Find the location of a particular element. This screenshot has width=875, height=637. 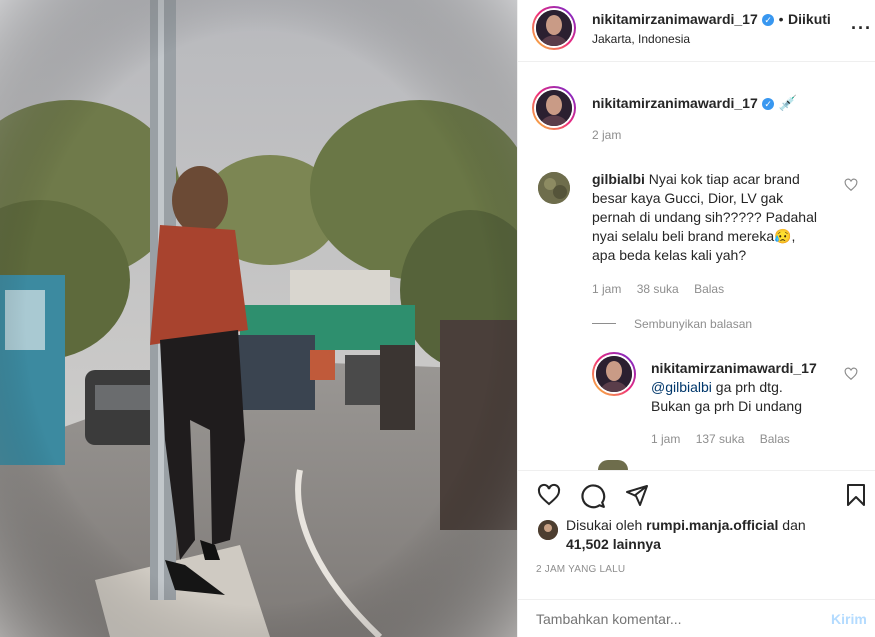

likes-prefix: Disukai oleh is located at coordinates (606, 525).